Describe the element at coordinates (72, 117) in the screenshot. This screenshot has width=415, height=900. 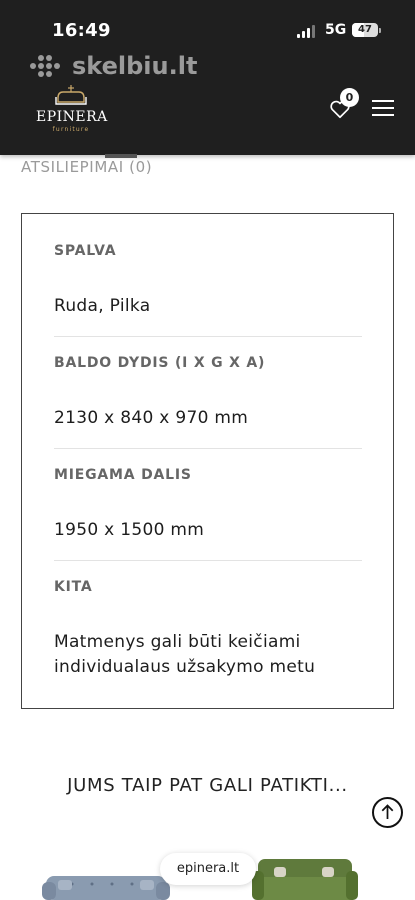
I see `brand-name: EPINERA` at that location.